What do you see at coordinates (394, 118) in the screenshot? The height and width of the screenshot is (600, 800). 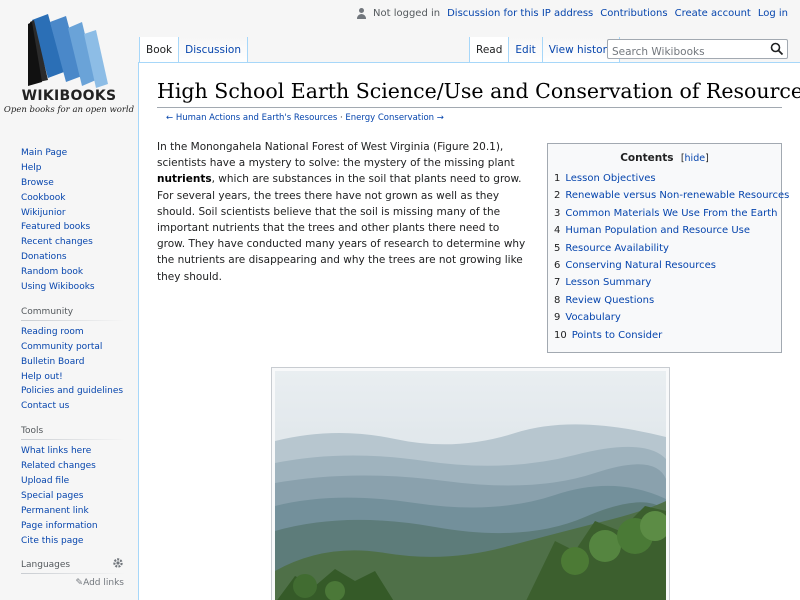 I see `next-chapter-link: Energy Conservation →` at bounding box center [394, 118].